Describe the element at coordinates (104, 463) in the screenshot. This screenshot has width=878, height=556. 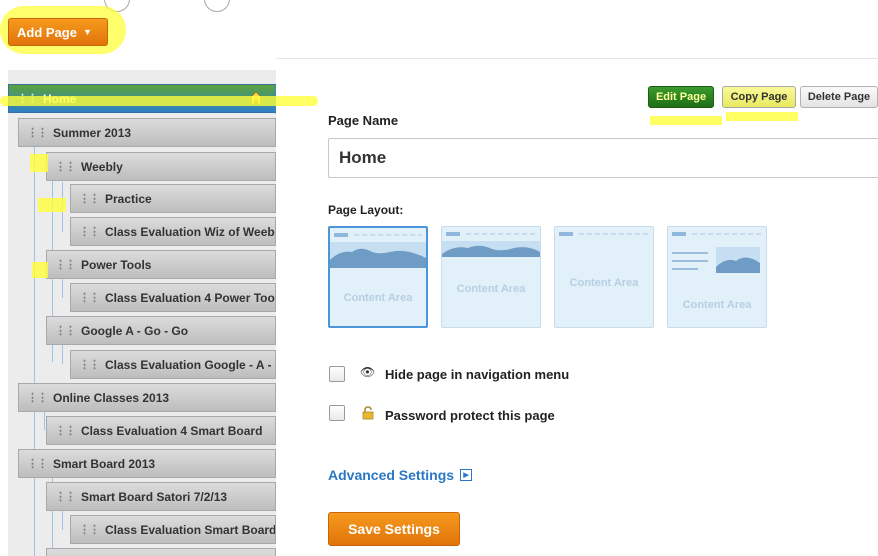
I see `tree-item-label: Smart Board 2013` at that location.